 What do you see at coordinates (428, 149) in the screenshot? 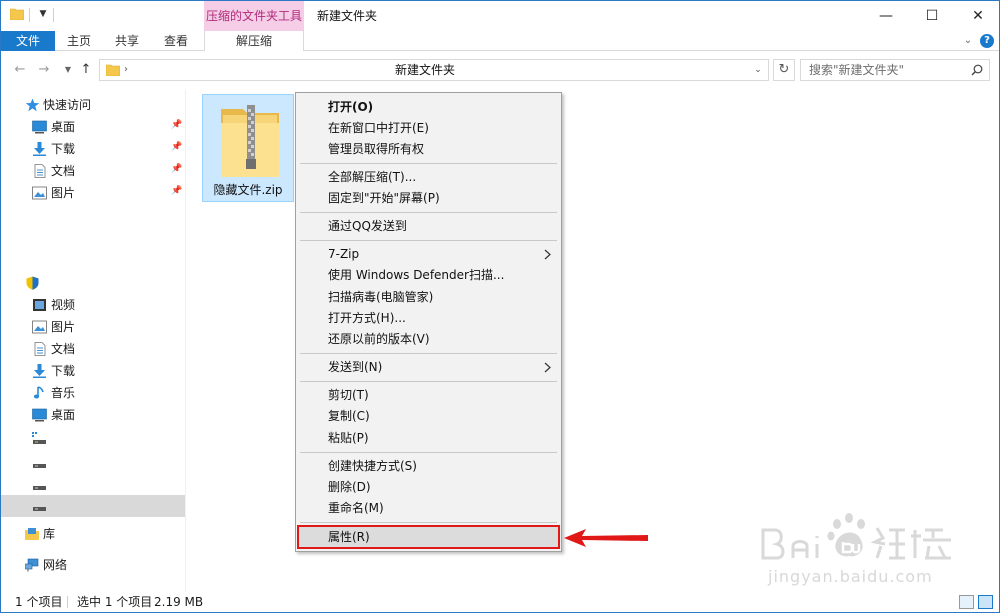
I see `menu-item-take-ownership: 管理员取得所有权` at bounding box center [428, 149].